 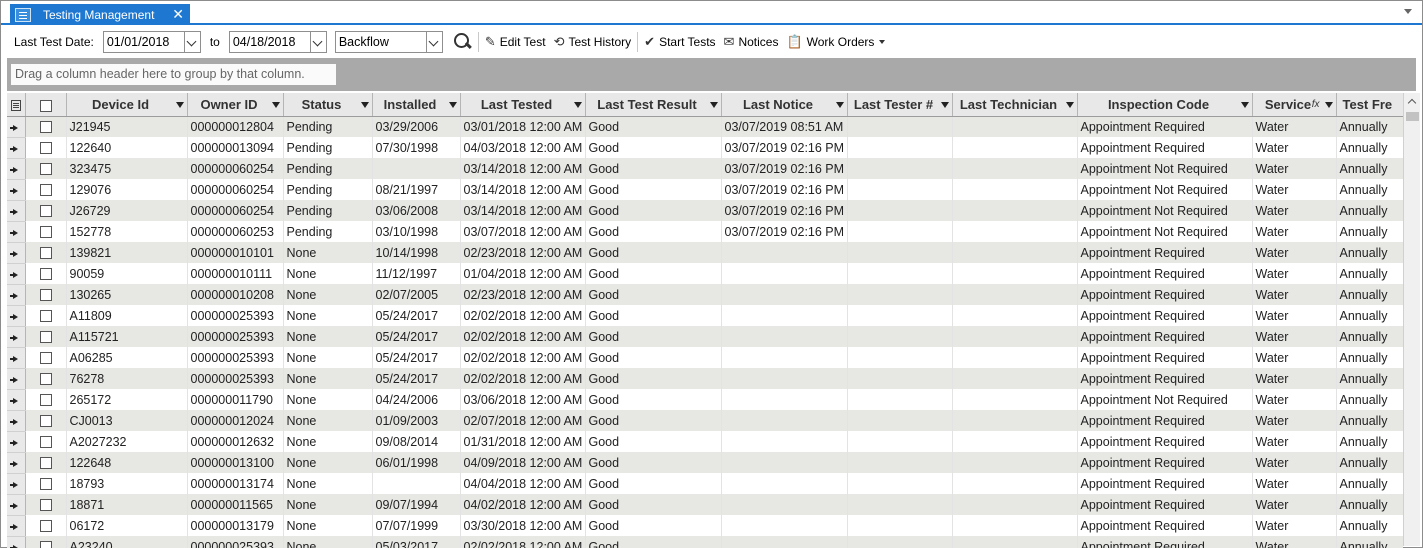 I want to click on cell-device-id: J21945, so click(x=127, y=126).